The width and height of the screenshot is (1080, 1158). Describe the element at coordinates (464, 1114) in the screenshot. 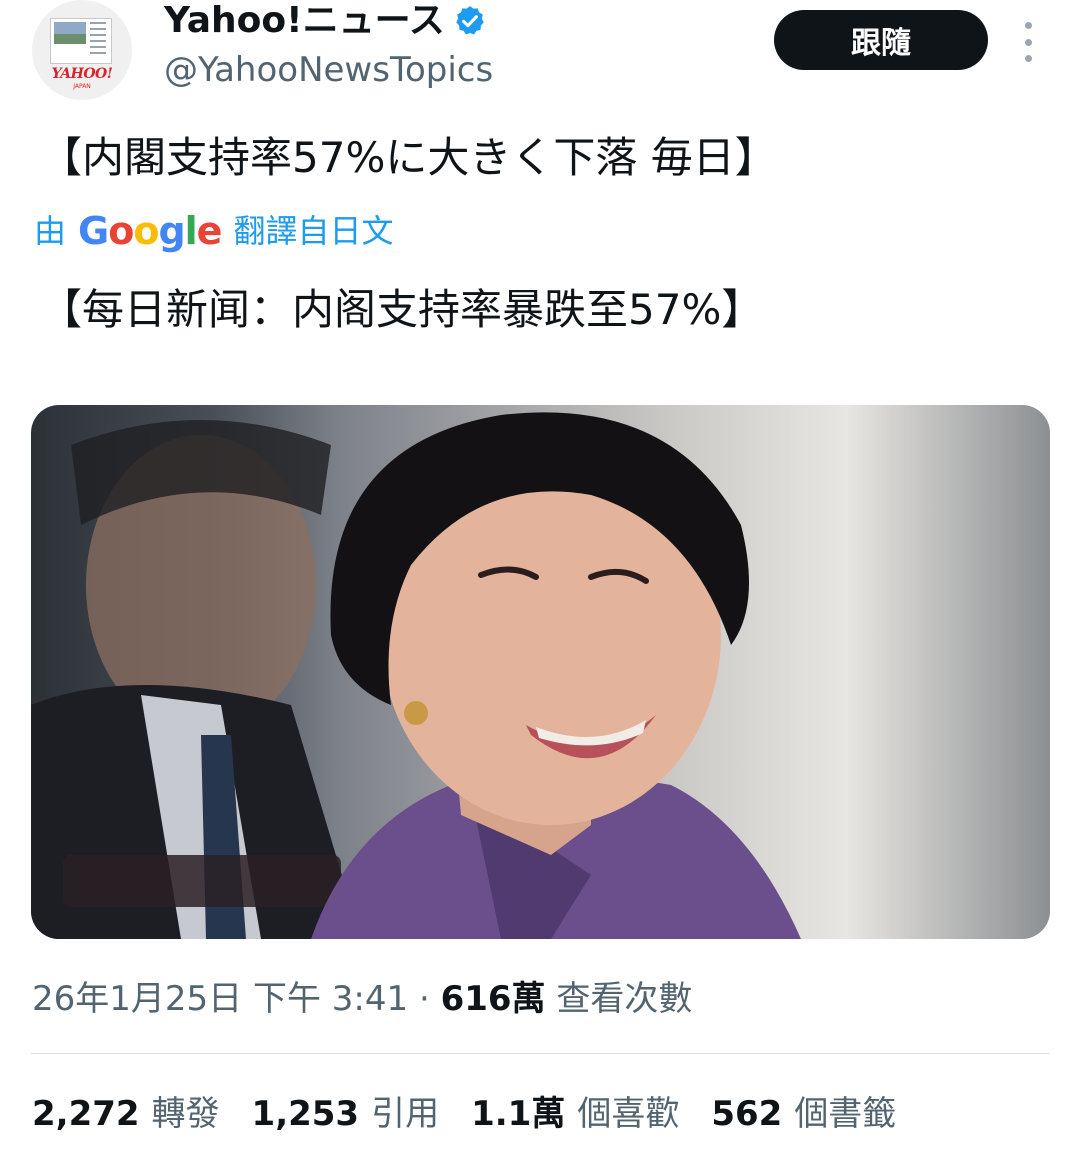

I see `engagement-stats: 2,272 轉發 1,253 引用 1.1萬 個喜歡 562 個書籤` at that location.